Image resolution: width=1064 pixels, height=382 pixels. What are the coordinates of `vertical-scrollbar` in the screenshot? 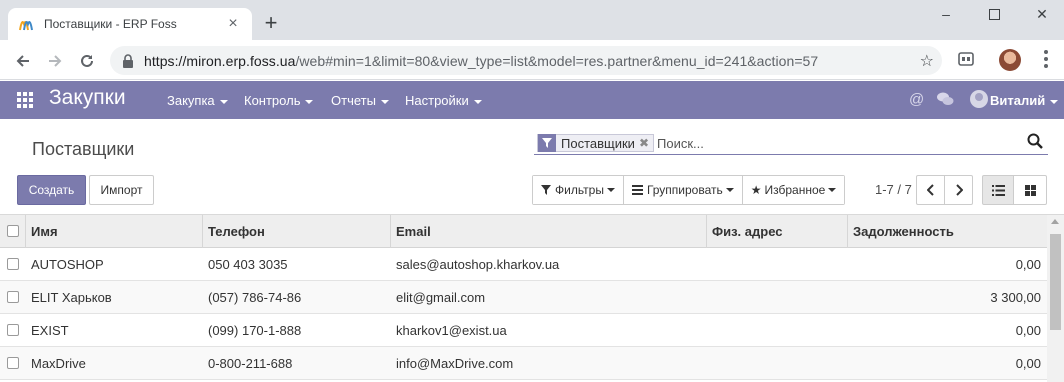 It's located at (1055, 298).